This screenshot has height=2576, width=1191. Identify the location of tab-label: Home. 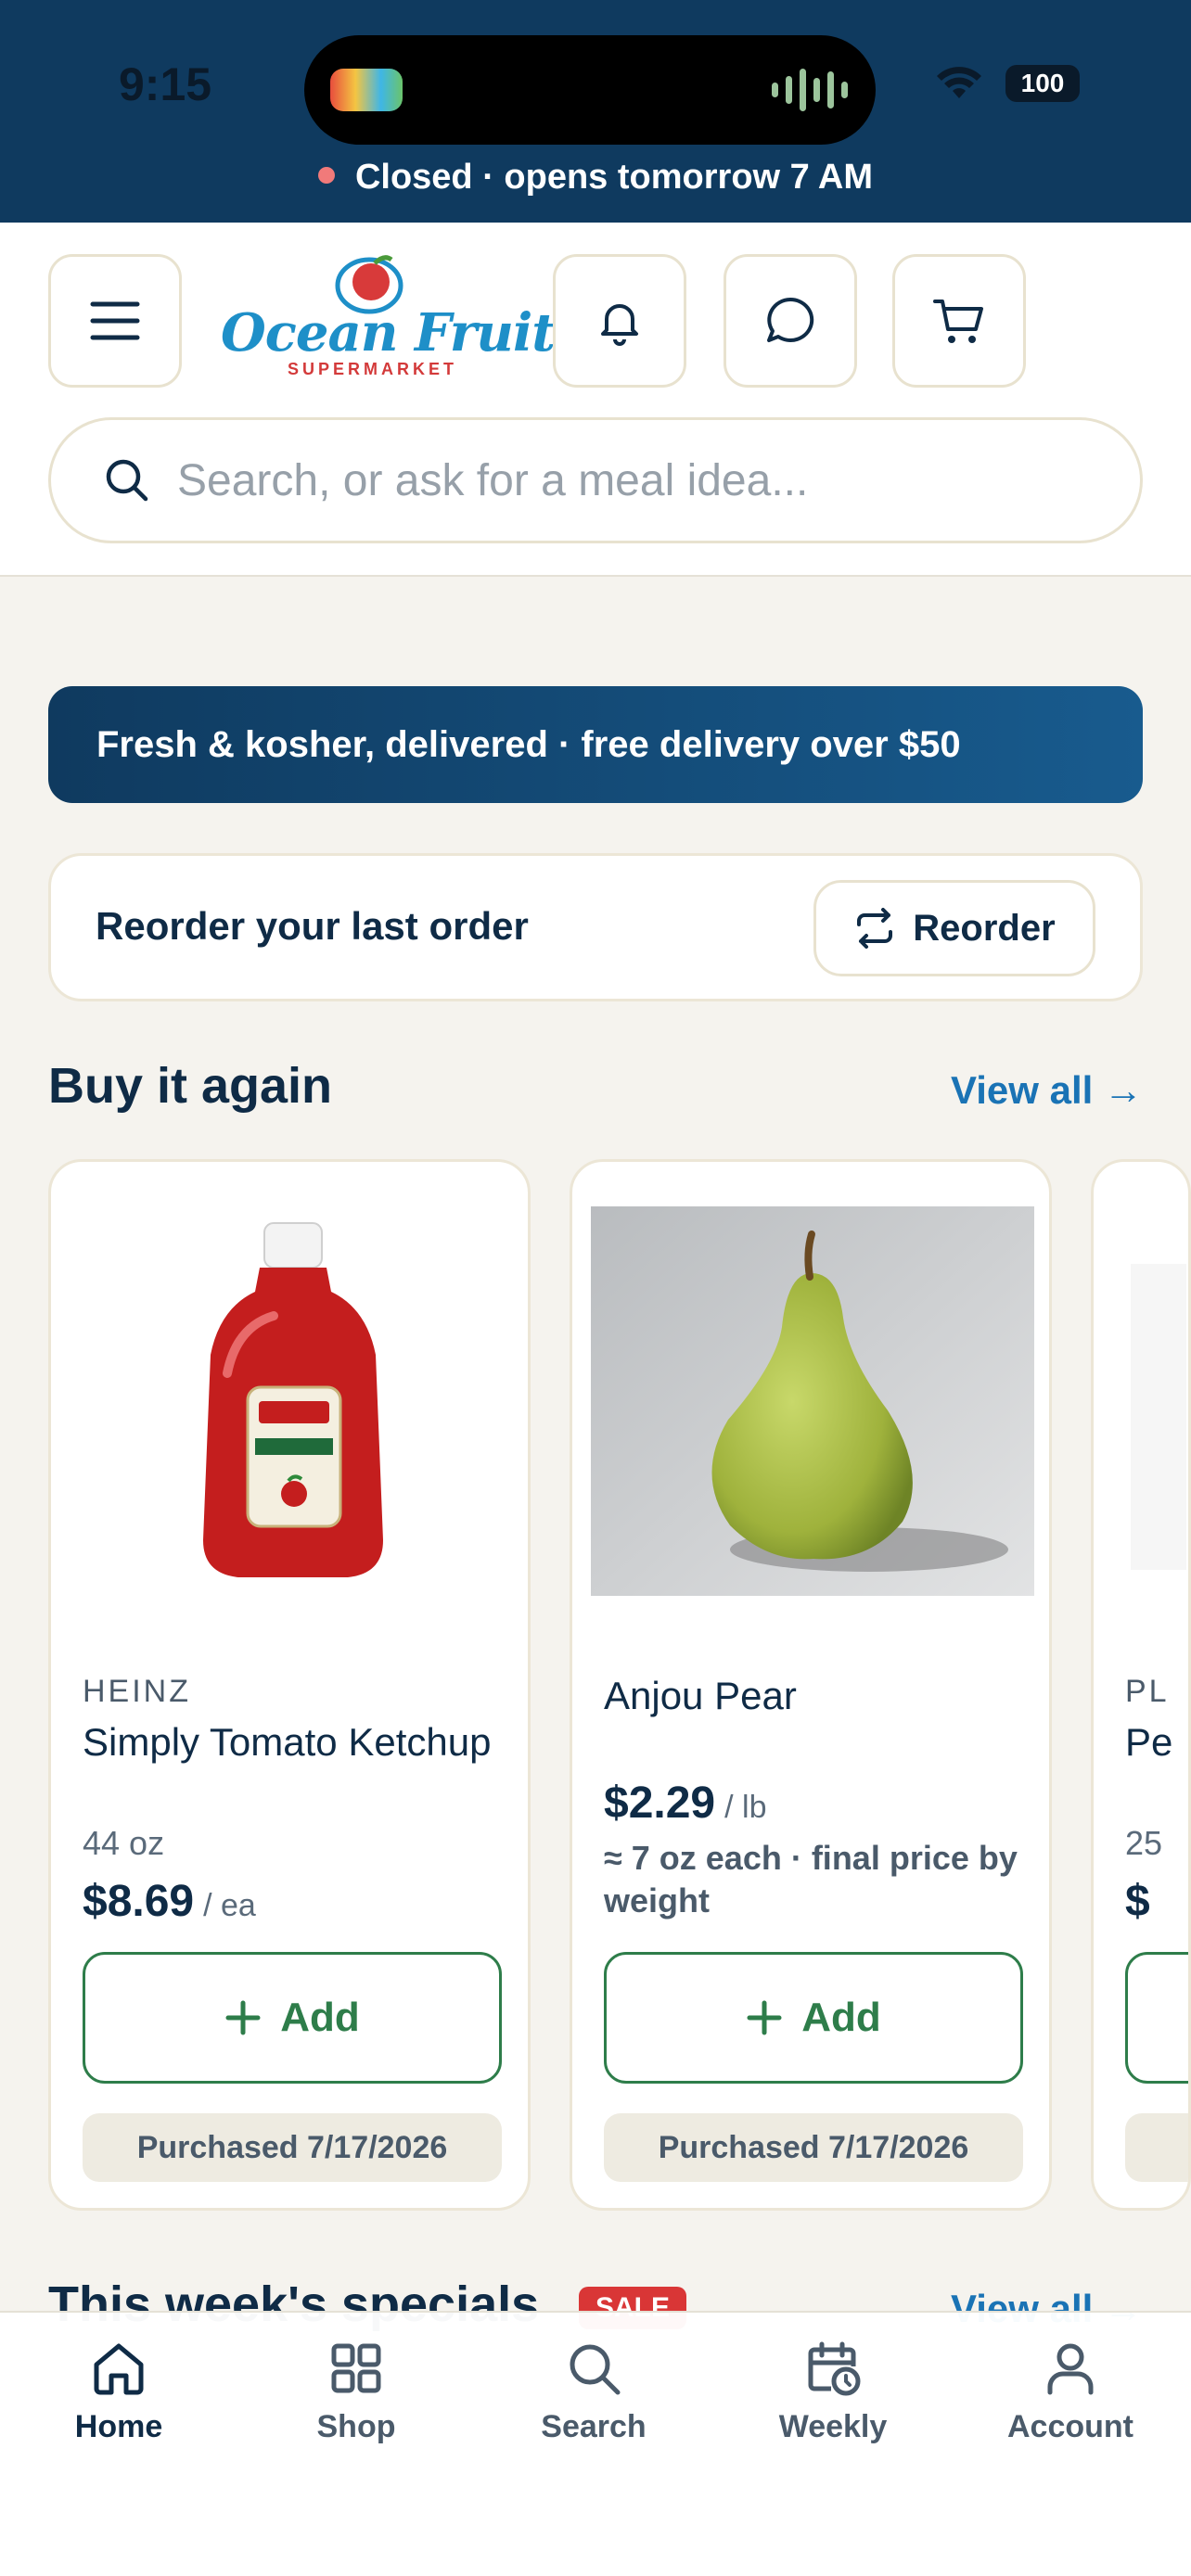
(118, 2426).